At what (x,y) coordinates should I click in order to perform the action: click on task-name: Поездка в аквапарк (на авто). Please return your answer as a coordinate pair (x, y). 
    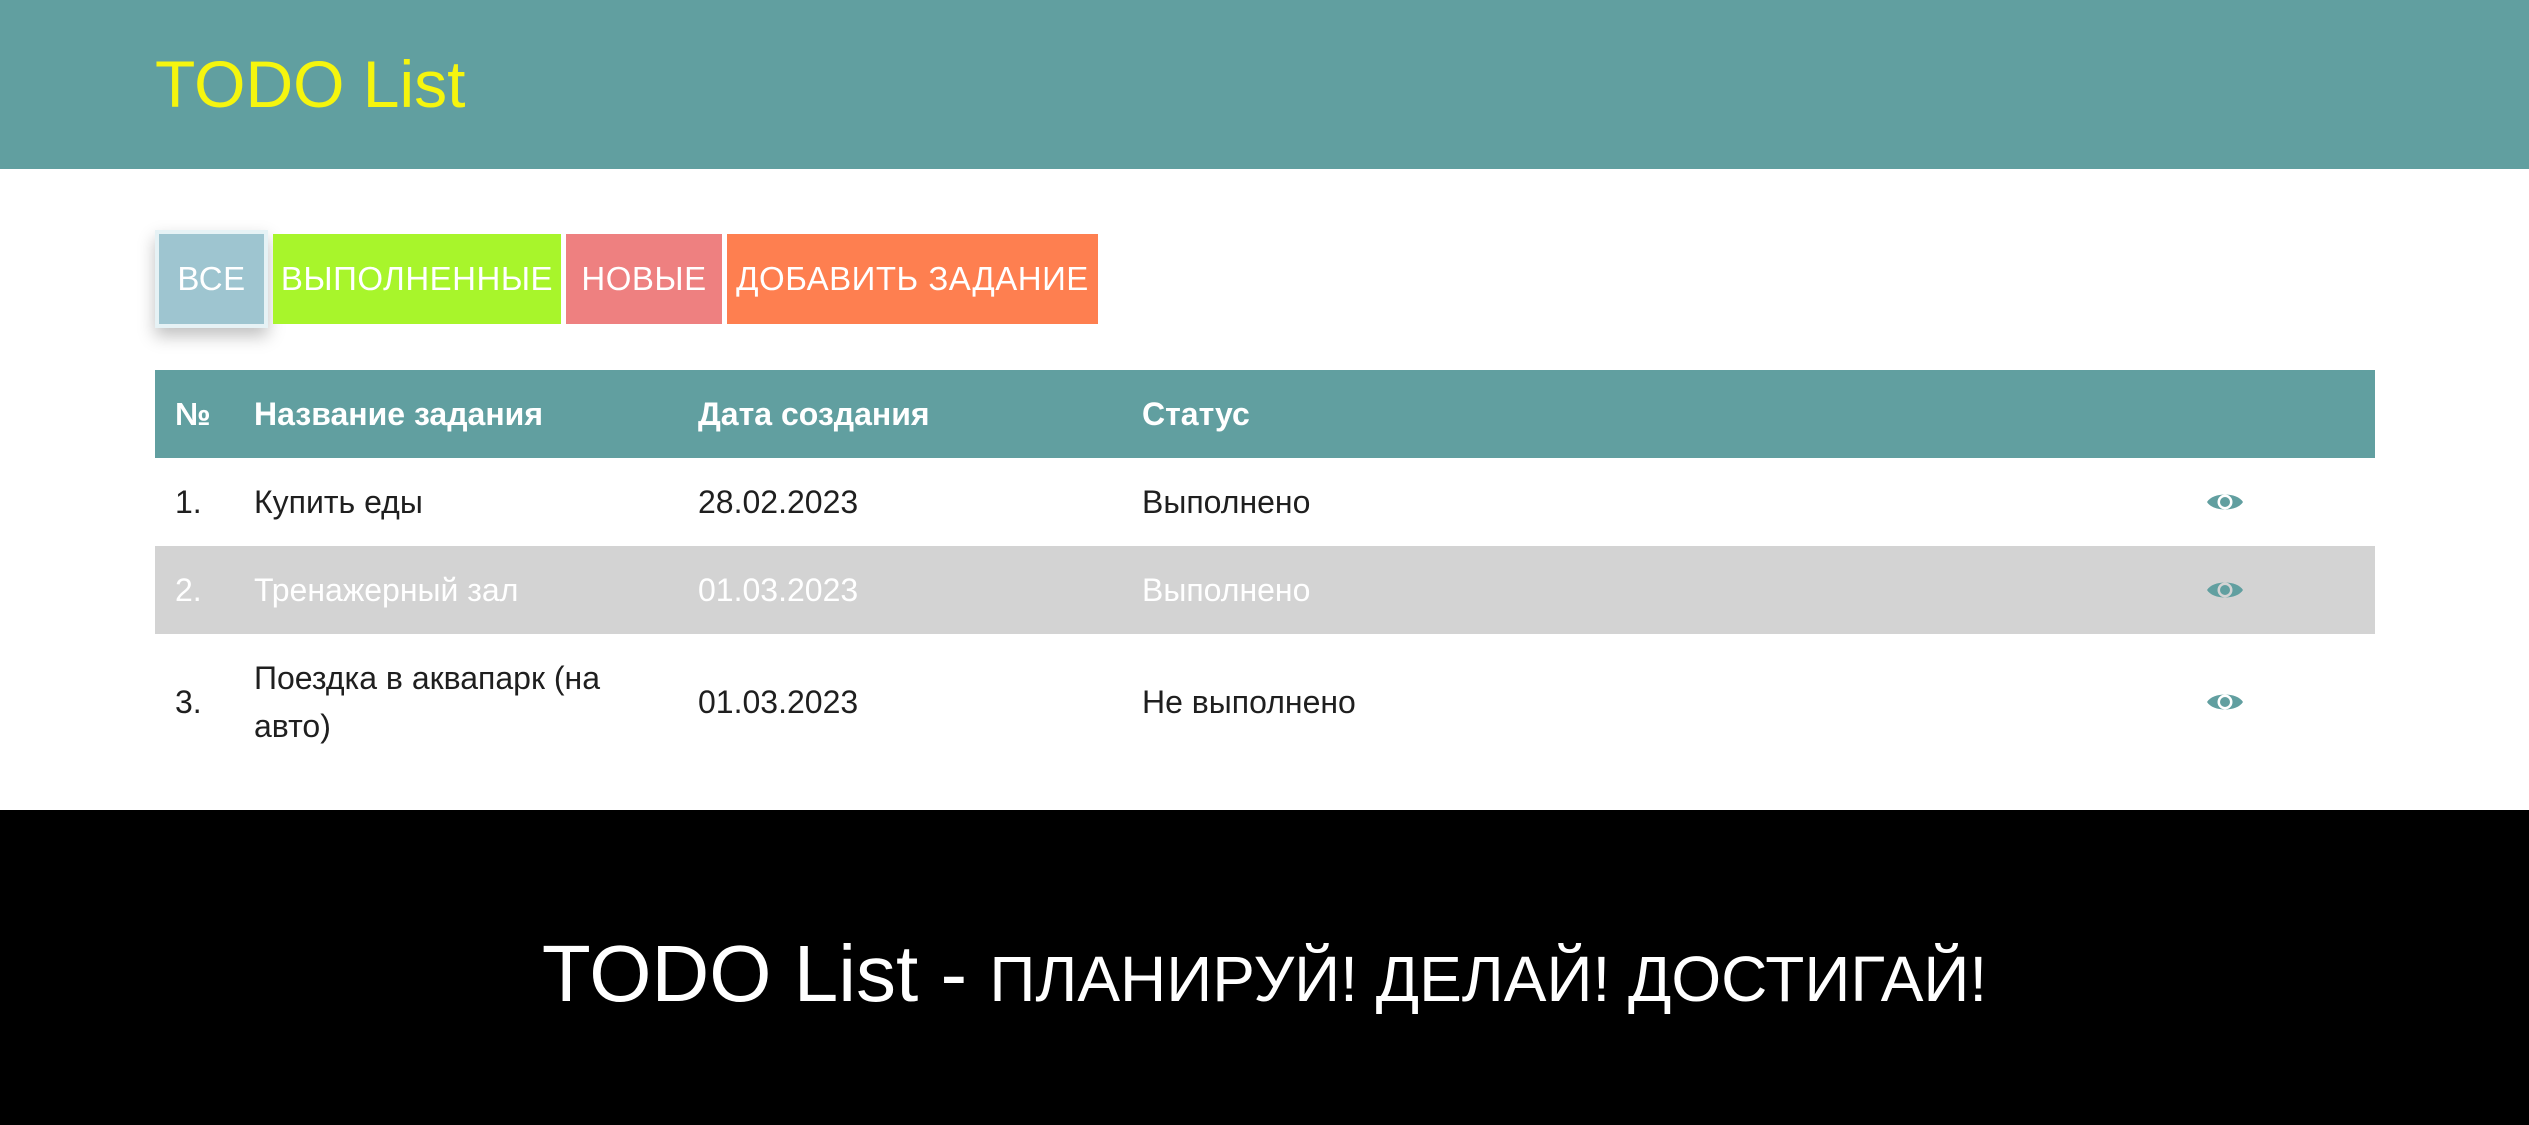
    Looking at the image, I should click on (427, 702).